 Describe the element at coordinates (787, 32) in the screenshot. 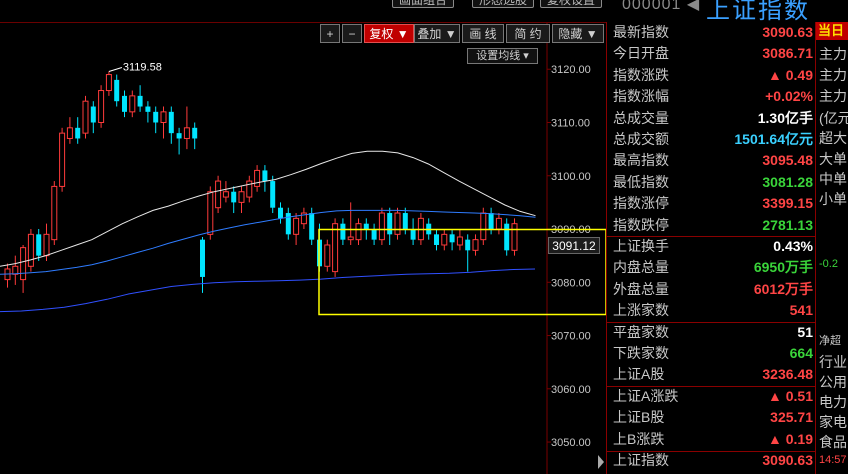

I see `quote-value: 3090.63` at that location.